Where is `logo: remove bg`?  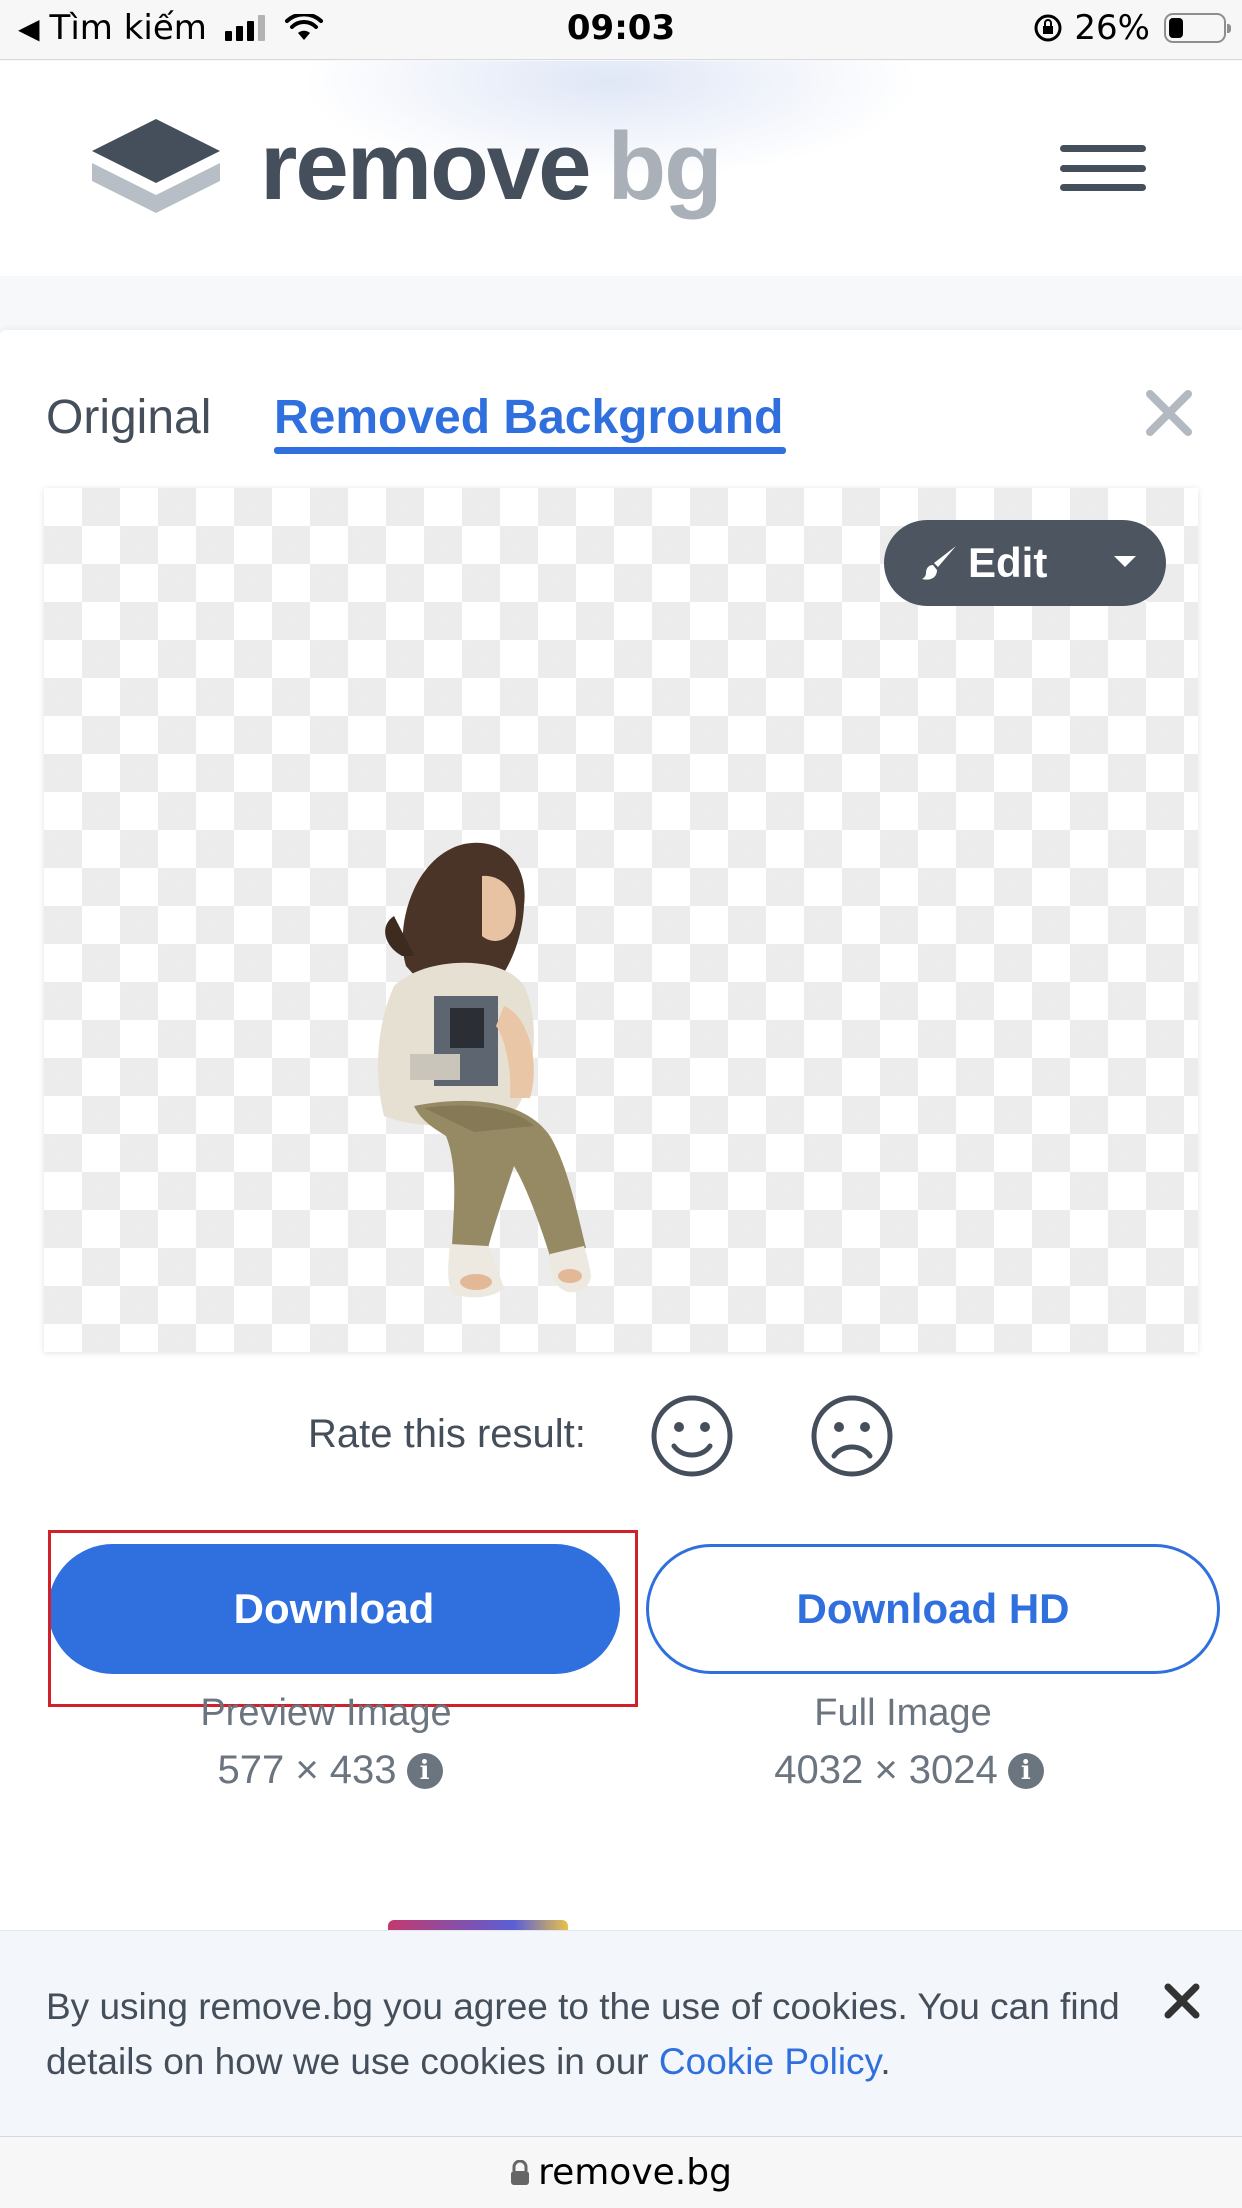 logo: remove bg is located at coordinates (407, 167).